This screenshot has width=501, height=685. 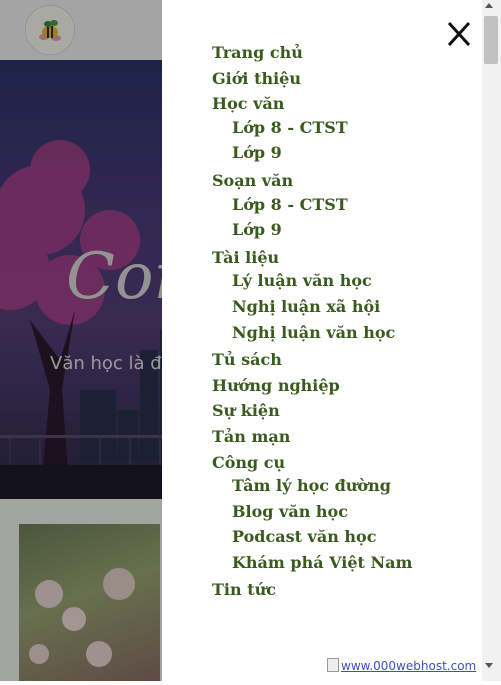 I want to click on menu-item-tai-lieu: Tài liệu, so click(x=245, y=257).